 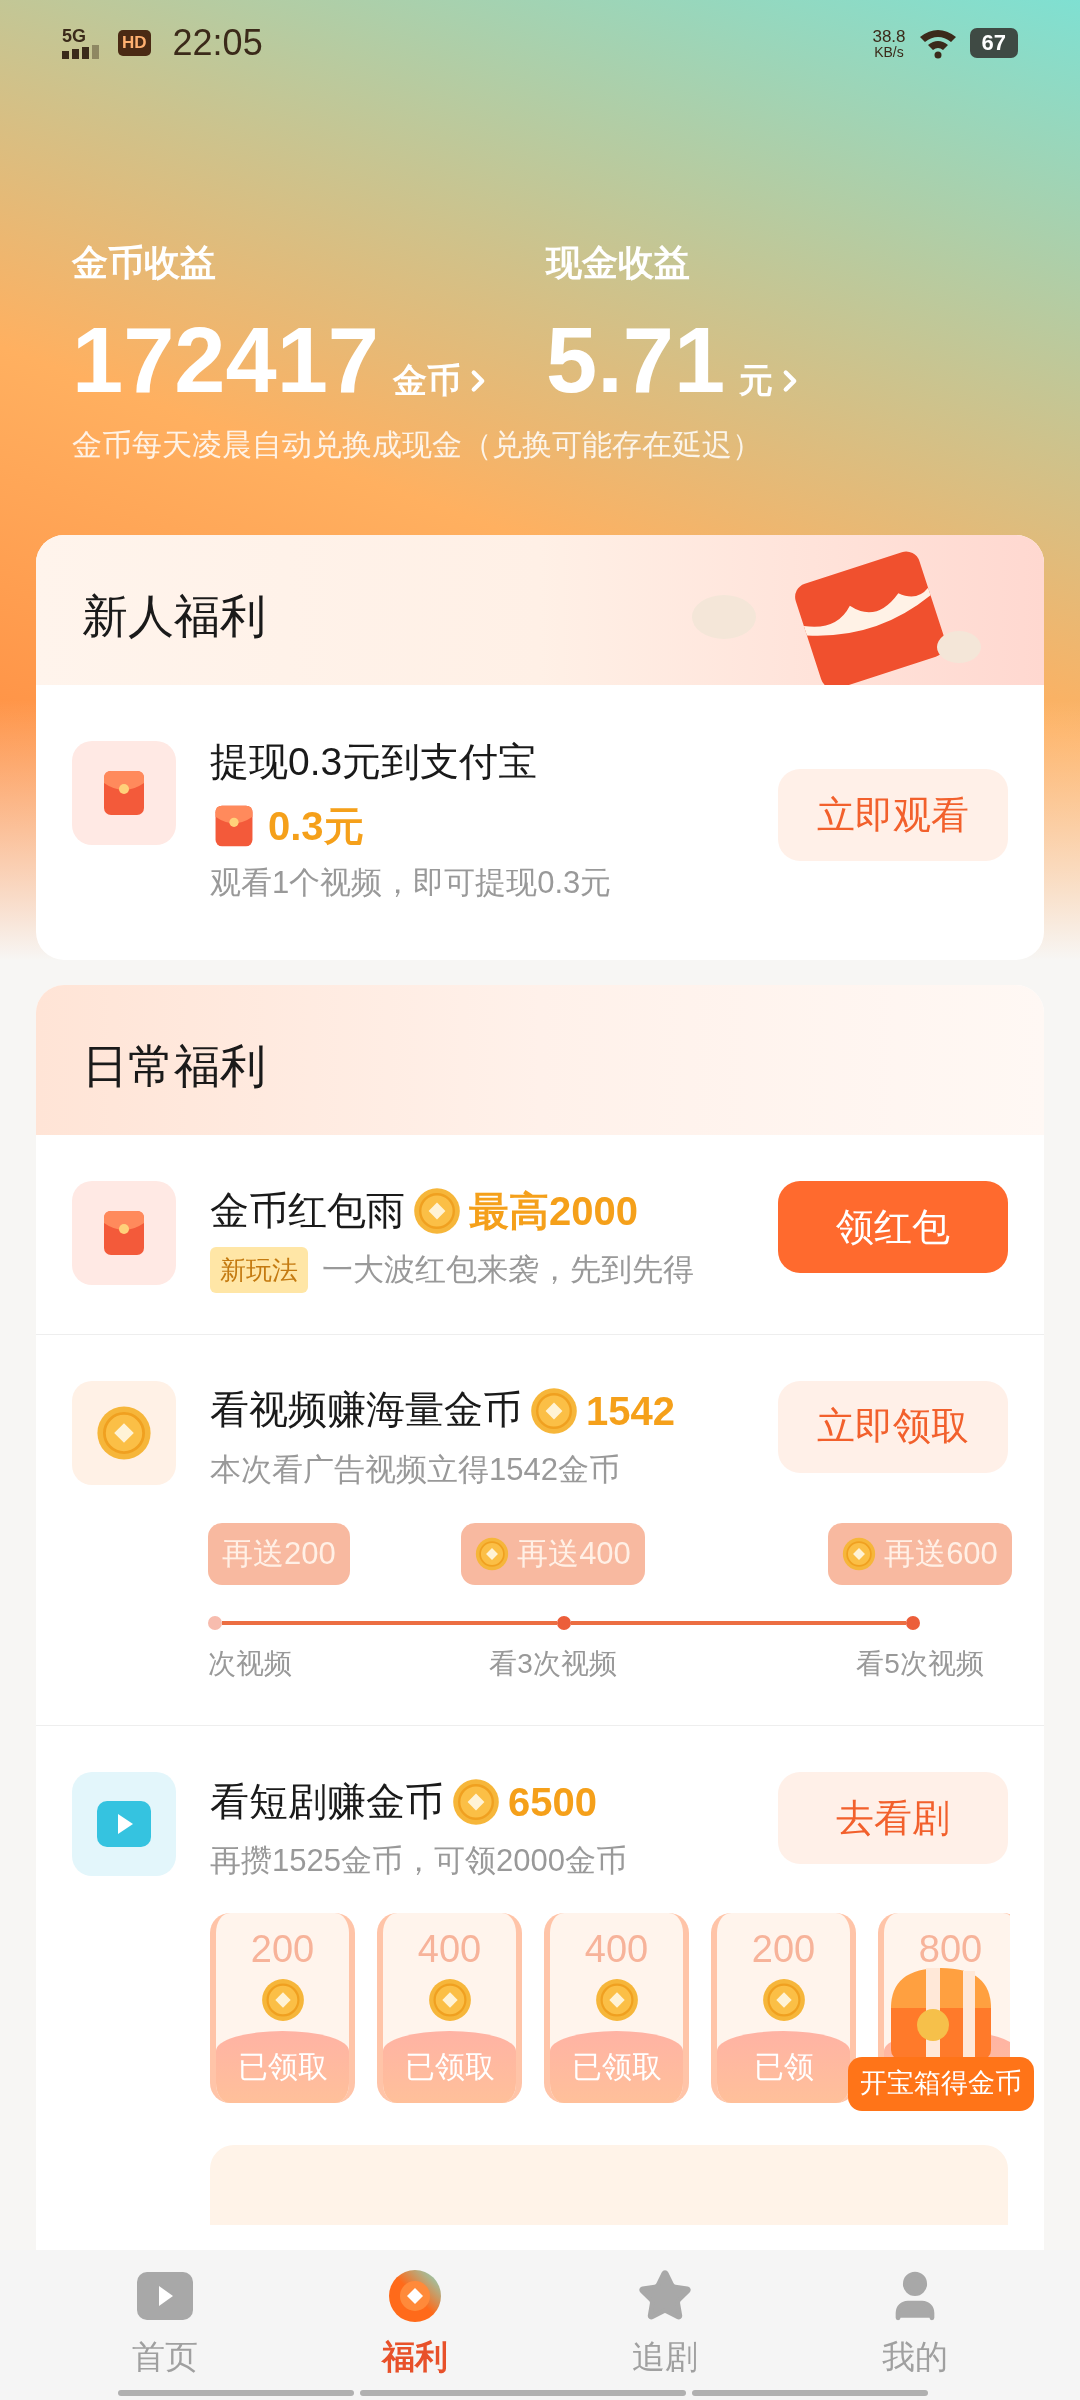 What do you see at coordinates (618, 263) in the screenshot?
I see `earnings-label: 现金收益` at bounding box center [618, 263].